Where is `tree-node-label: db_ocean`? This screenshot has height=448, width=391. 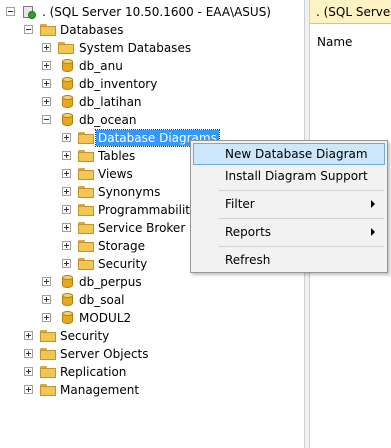
tree-node-label: db_ocean is located at coordinates (108, 120).